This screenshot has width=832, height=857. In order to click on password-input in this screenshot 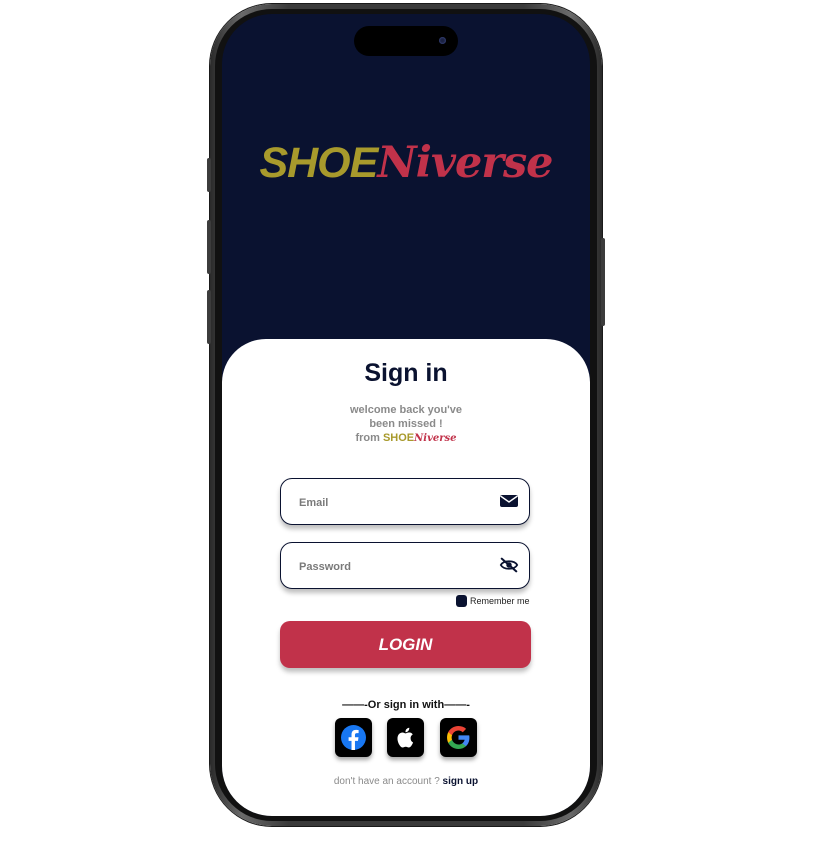, I will do `click(394, 566)`.